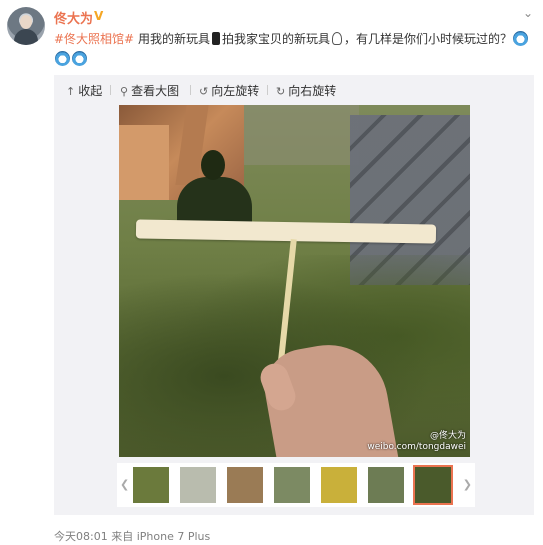 Image resolution: width=543 pixels, height=545 pixels. I want to click on search-icon: ⚲, so click(124, 91).